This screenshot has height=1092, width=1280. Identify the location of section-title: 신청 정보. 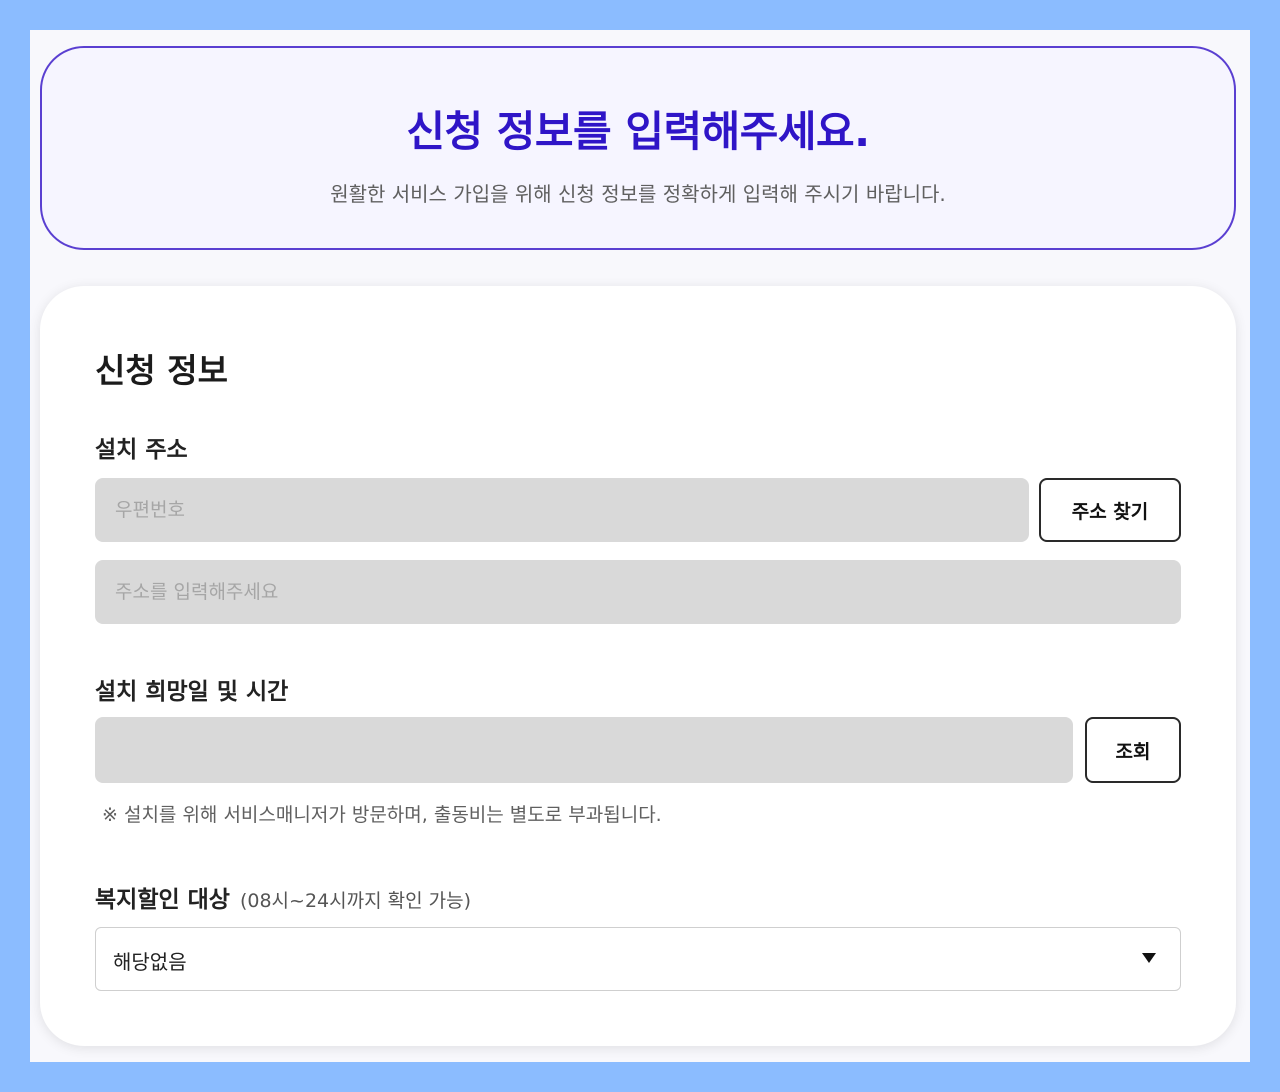
(161, 370).